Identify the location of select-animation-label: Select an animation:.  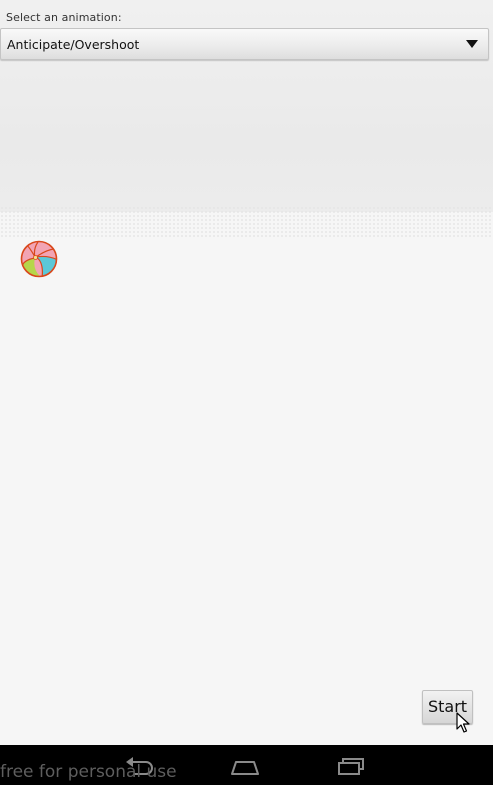
(64, 17).